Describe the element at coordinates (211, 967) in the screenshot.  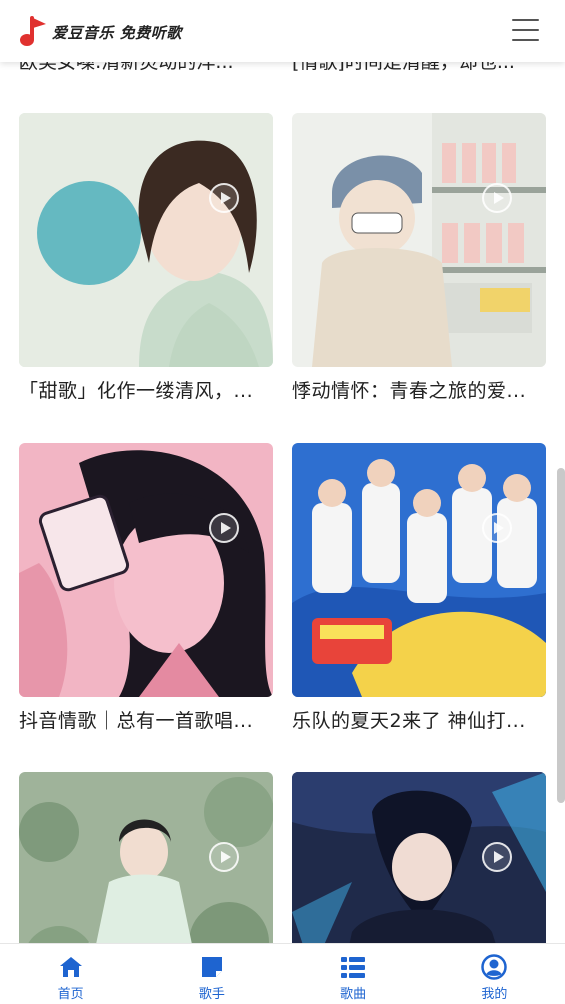
I see `singer-icon` at that location.